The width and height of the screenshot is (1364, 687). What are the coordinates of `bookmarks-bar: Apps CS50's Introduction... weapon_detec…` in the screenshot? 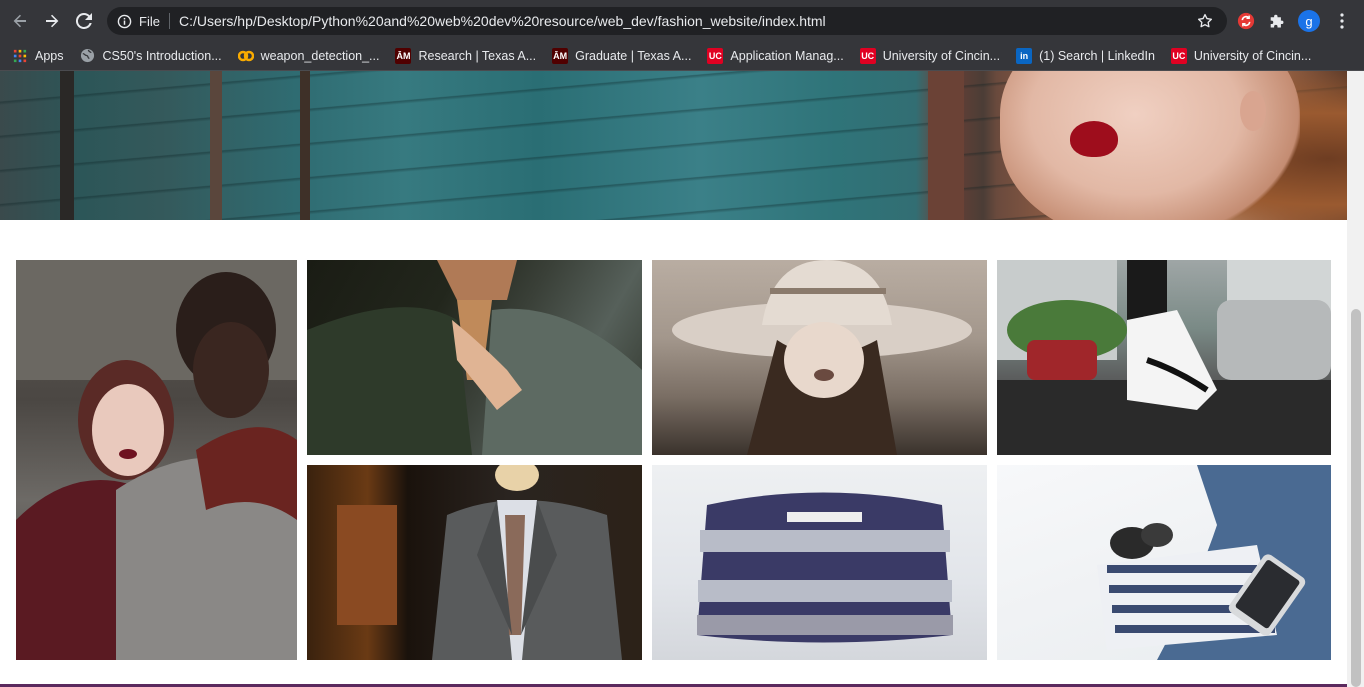 It's located at (682, 56).